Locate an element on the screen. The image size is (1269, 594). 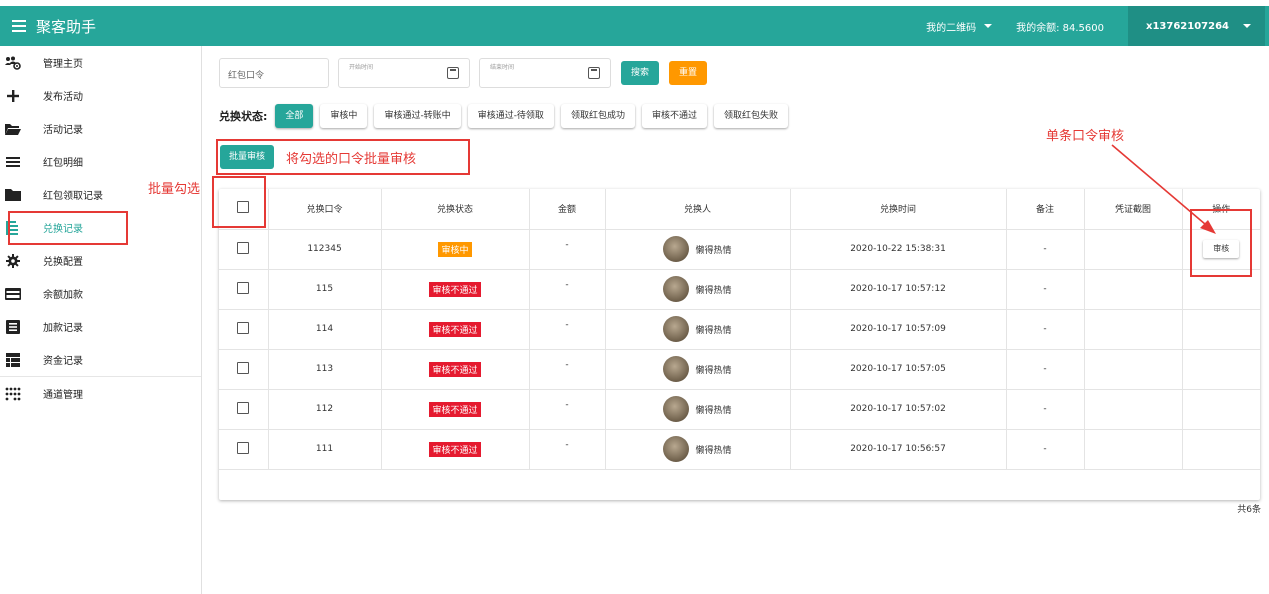
status-filter-label: 兑换状态: is located at coordinates (243, 116).